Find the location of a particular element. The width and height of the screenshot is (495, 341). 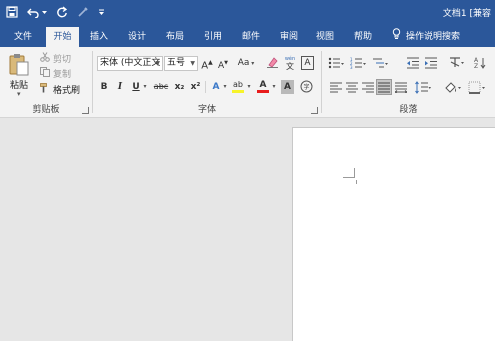

justify-icon is located at coordinates (384, 87).